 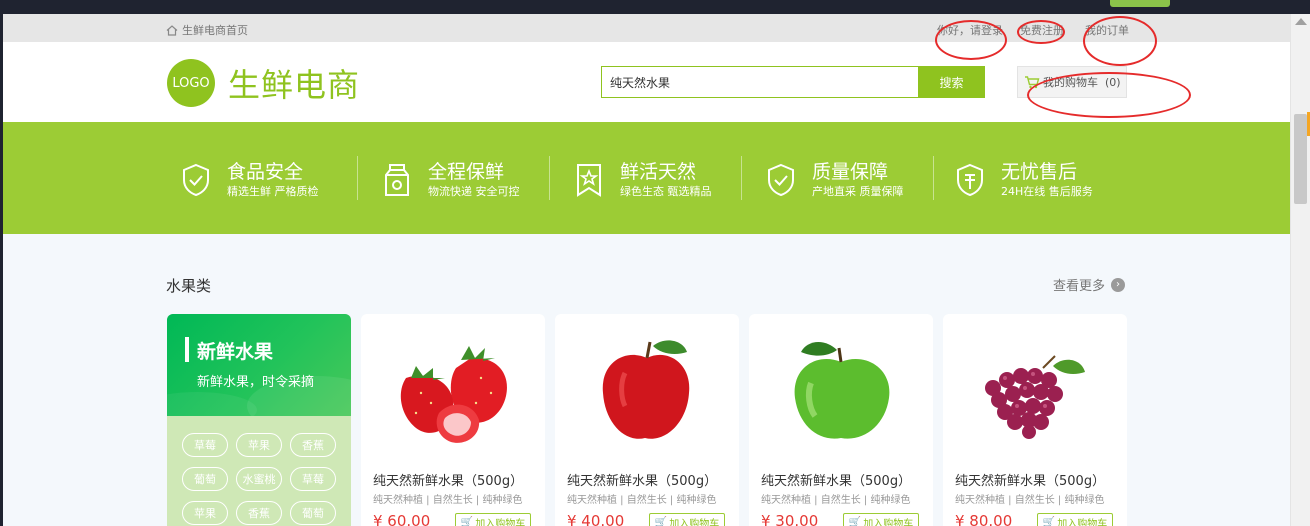 I want to click on feature-item: 无忧售后 24H在线 售后服务, so click(x=1024, y=180).